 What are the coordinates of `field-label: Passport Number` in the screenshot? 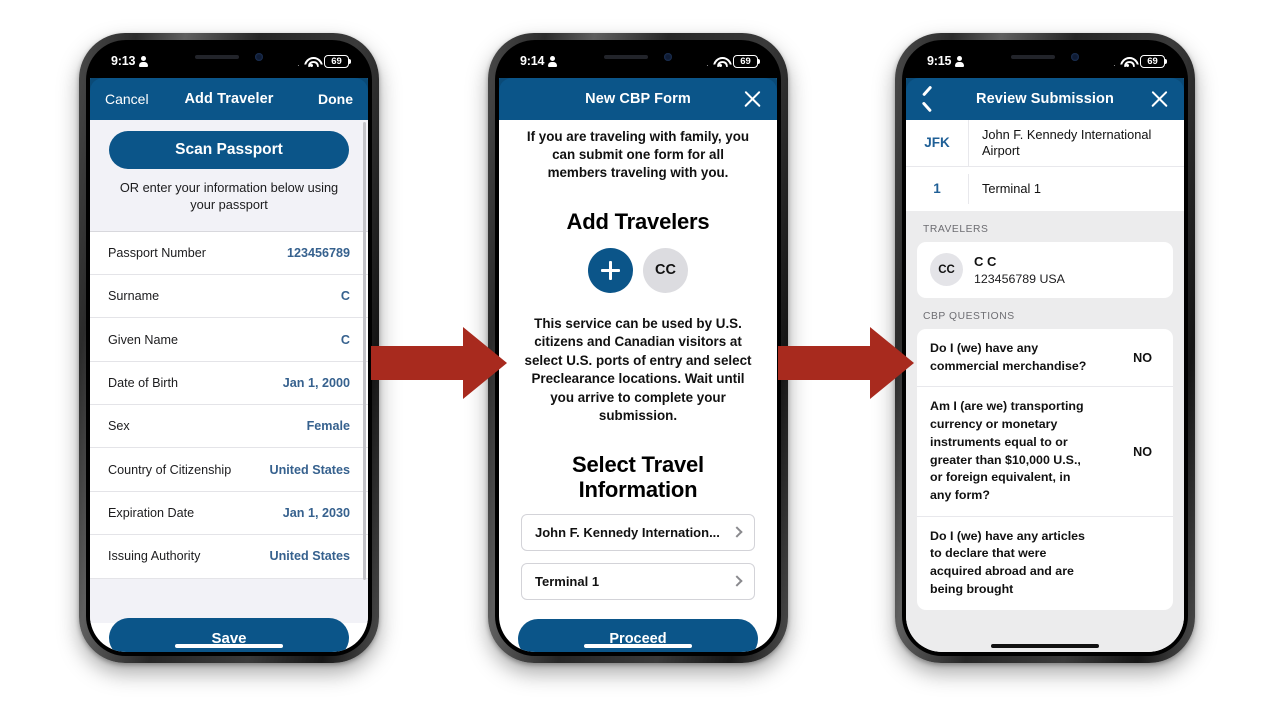 It's located at (157, 252).